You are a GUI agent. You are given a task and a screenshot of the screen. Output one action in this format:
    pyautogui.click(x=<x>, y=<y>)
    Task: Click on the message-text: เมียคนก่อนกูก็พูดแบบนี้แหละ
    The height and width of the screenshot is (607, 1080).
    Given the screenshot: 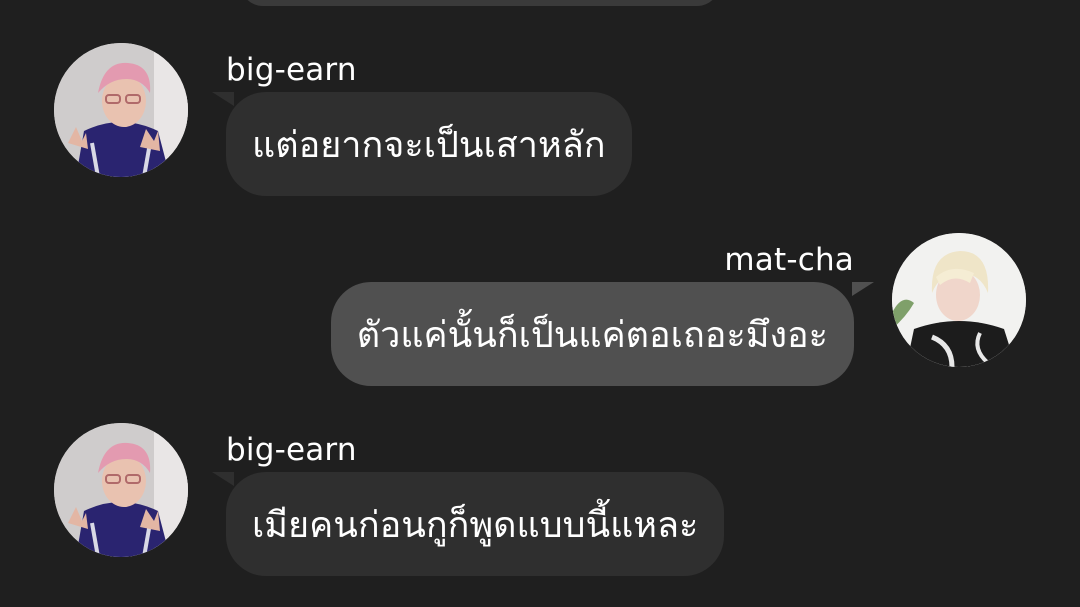 What is the action you would take?
    pyautogui.click(x=475, y=525)
    